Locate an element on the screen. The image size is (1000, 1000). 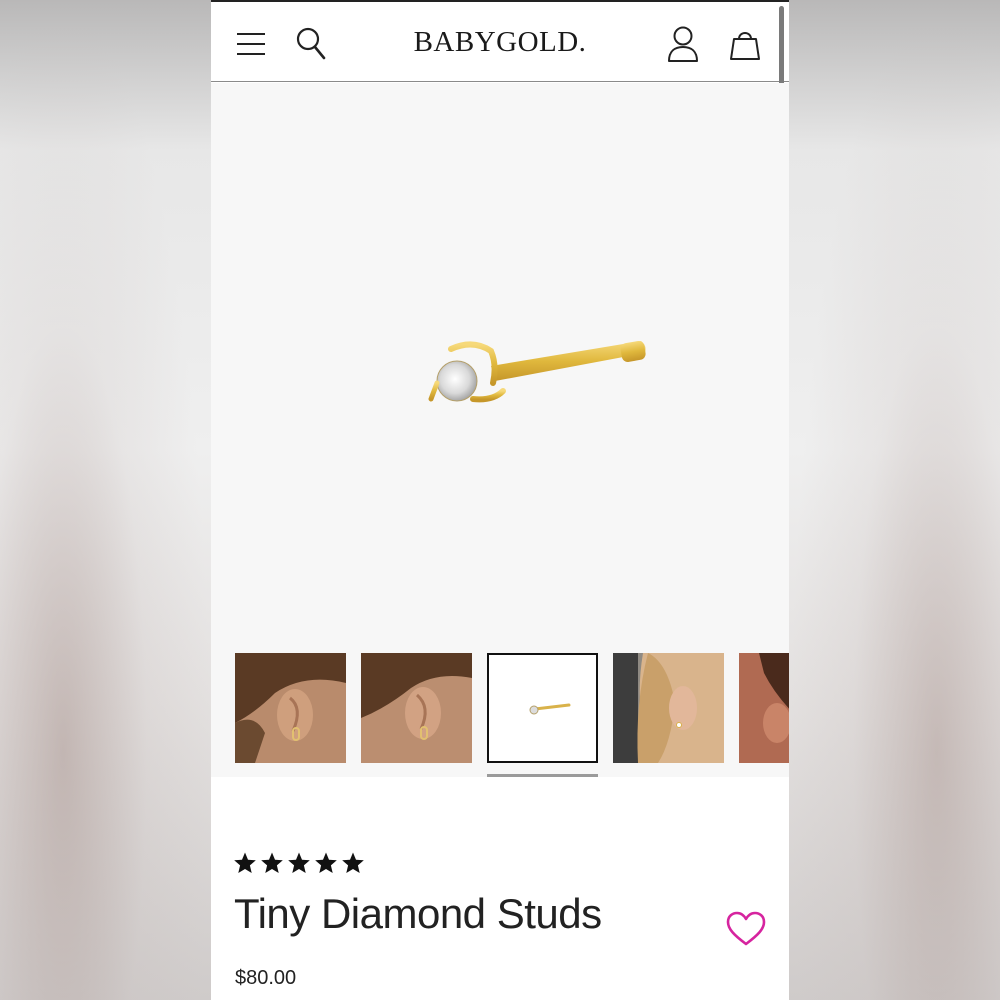
thumbnail-selected is located at coordinates (542, 708).